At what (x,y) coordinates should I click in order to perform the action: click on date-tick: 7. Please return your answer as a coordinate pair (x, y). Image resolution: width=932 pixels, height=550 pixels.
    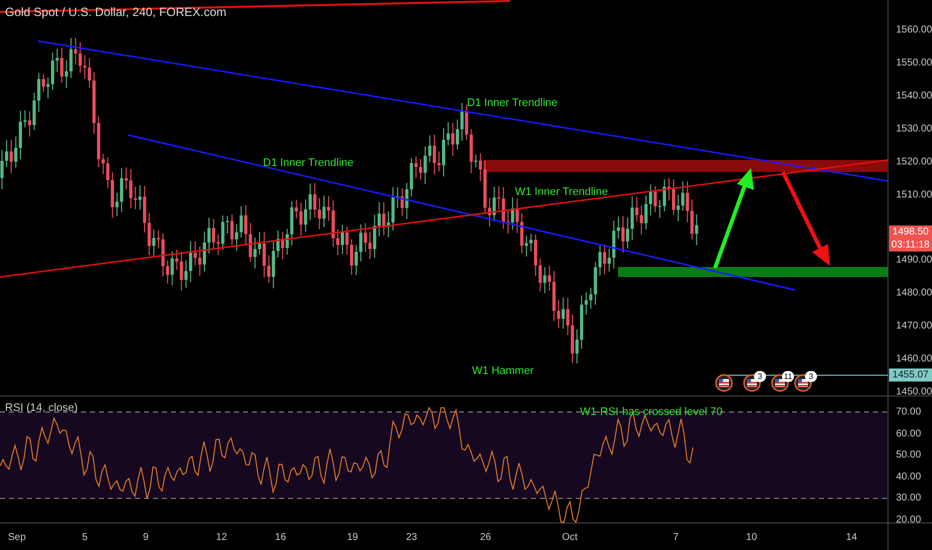
    Looking at the image, I should click on (676, 537).